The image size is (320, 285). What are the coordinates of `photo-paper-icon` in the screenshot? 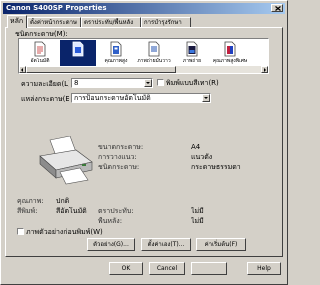 It's located at (78, 49).